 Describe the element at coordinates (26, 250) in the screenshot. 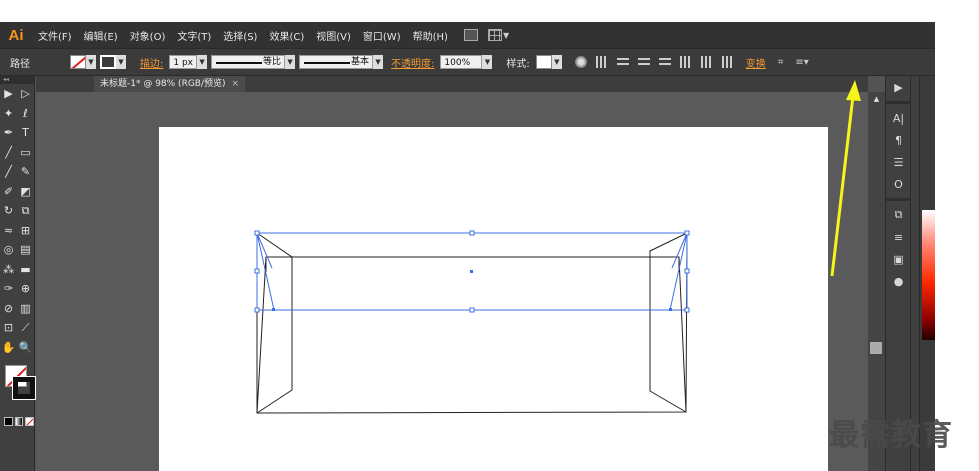

I see `graph-tool-icon: ▤` at that location.